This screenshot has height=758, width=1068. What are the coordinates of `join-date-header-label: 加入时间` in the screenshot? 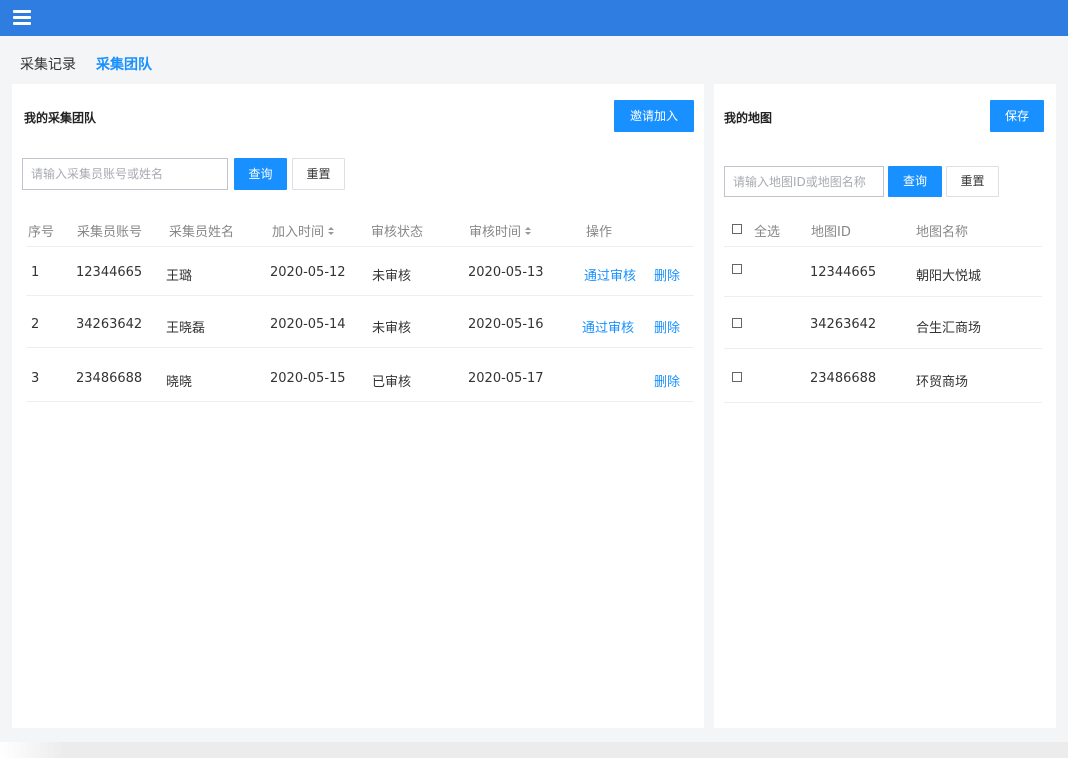 It's located at (298, 232).